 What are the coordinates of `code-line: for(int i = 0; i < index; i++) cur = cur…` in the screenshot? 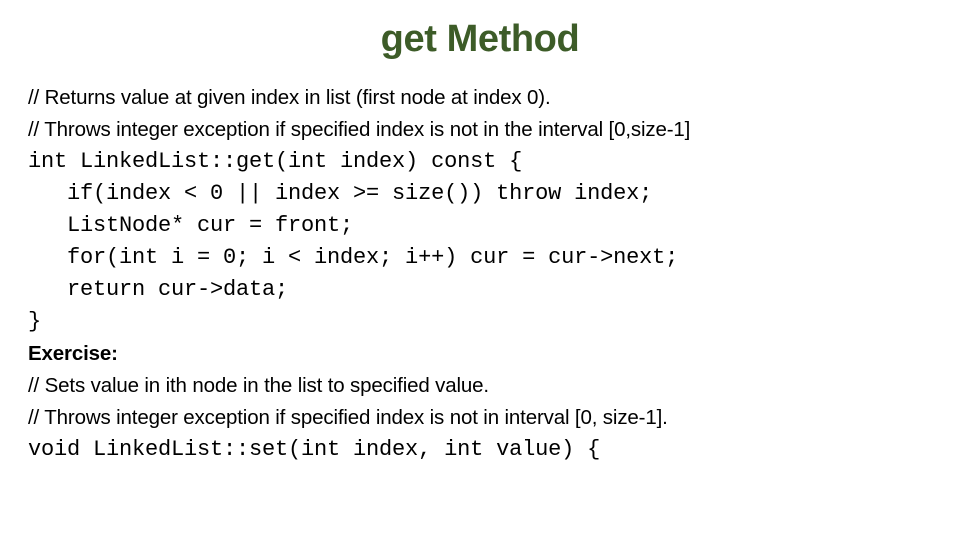 It's located at (353, 257).